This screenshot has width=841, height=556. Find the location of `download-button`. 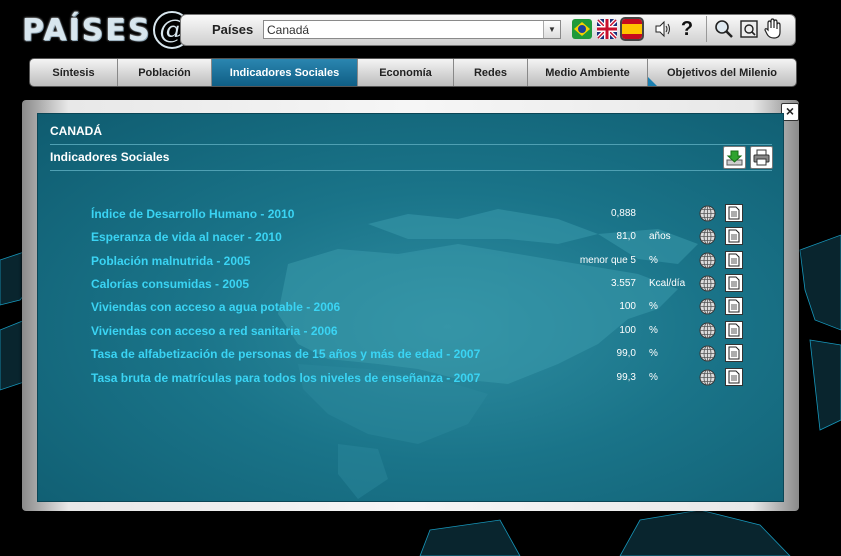

download-button is located at coordinates (734, 157).